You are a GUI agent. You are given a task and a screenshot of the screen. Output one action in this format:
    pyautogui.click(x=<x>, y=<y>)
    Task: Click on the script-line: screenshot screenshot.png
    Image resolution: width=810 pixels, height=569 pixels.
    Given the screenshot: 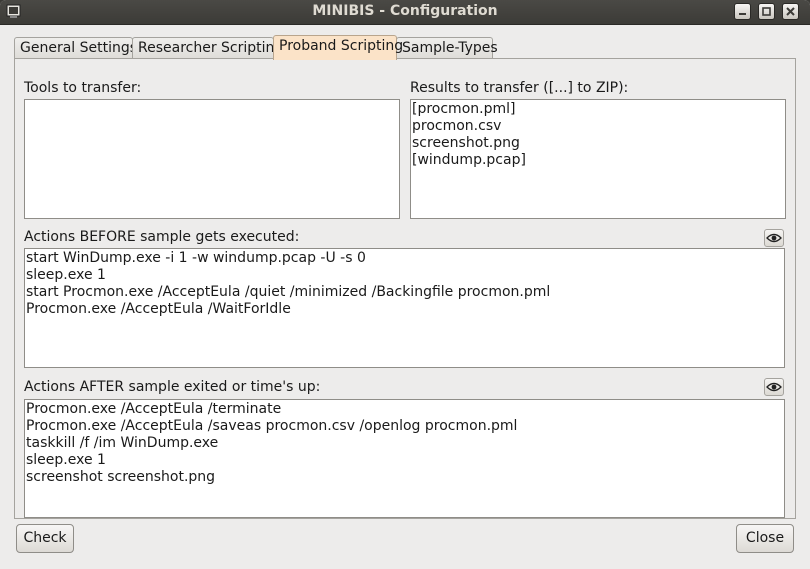 What is the action you would take?
    pyautogui.click(x=121, y=477)
    